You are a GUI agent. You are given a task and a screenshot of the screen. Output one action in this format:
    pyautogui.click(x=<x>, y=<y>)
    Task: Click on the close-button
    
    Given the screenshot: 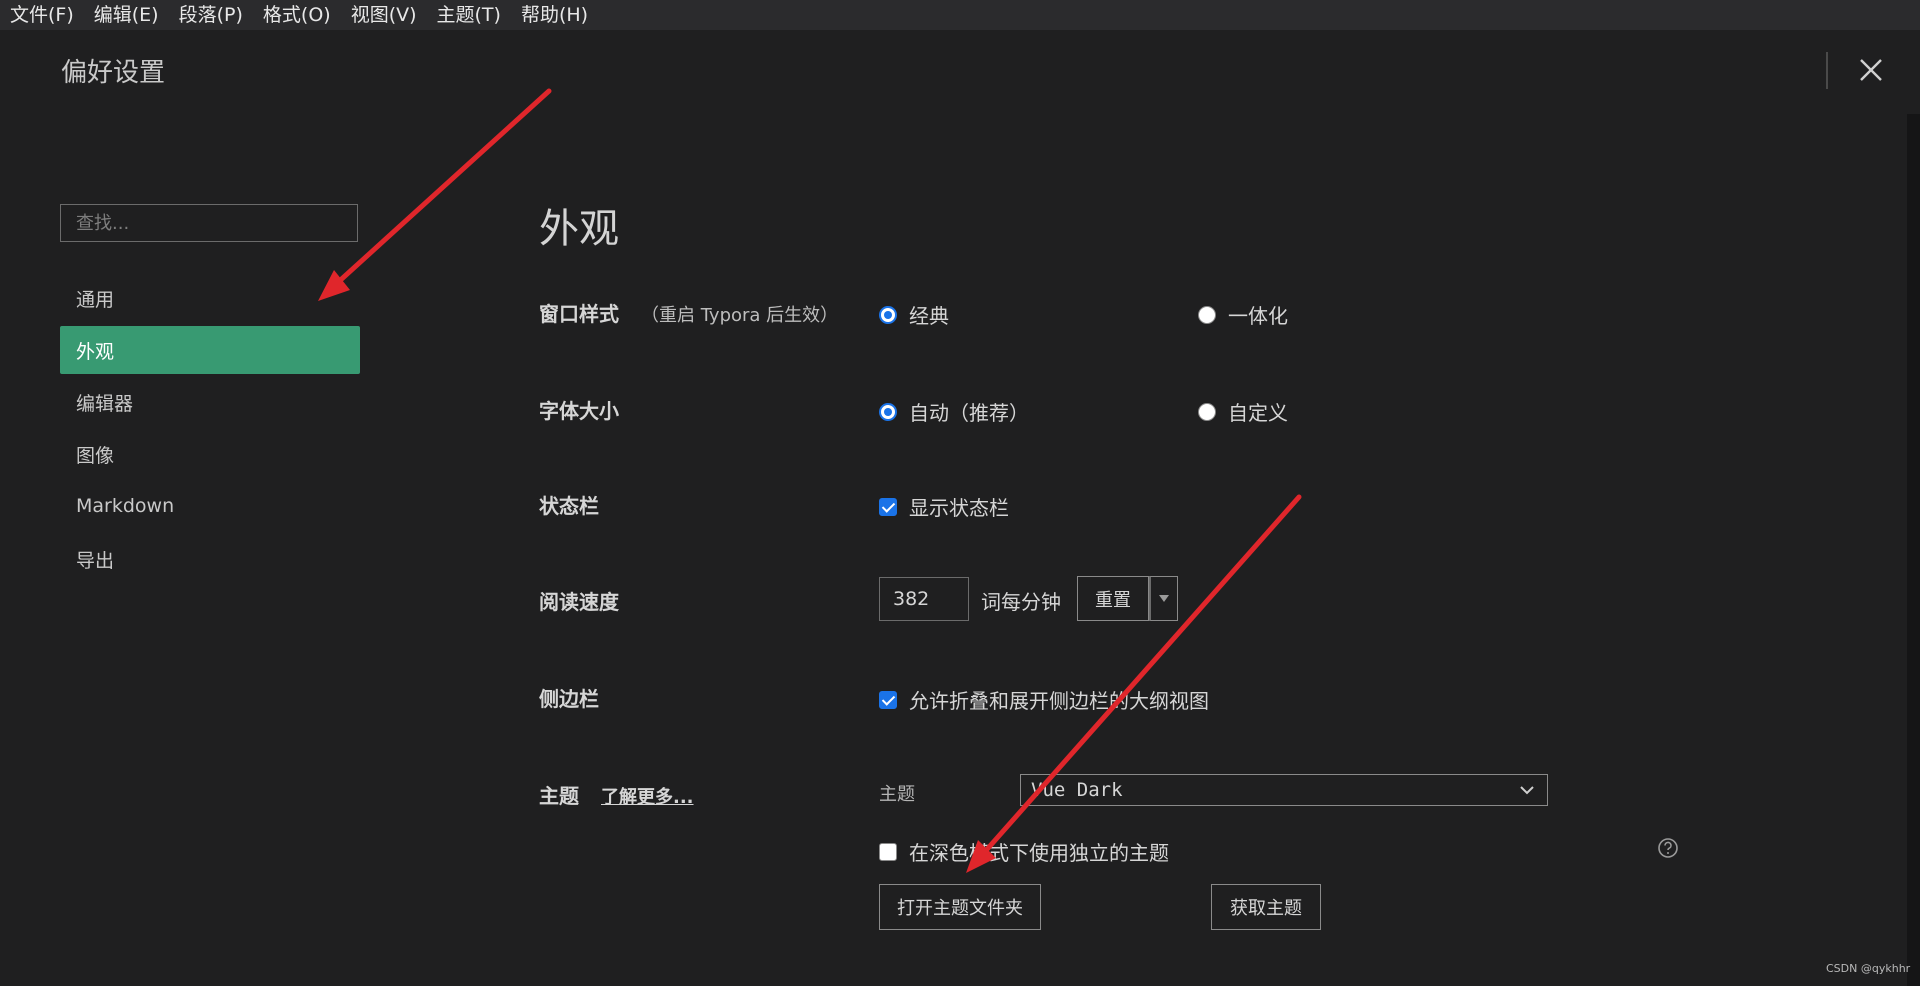 What is the action you would take?
    pyautogui.click(x=1871, y=70)
    